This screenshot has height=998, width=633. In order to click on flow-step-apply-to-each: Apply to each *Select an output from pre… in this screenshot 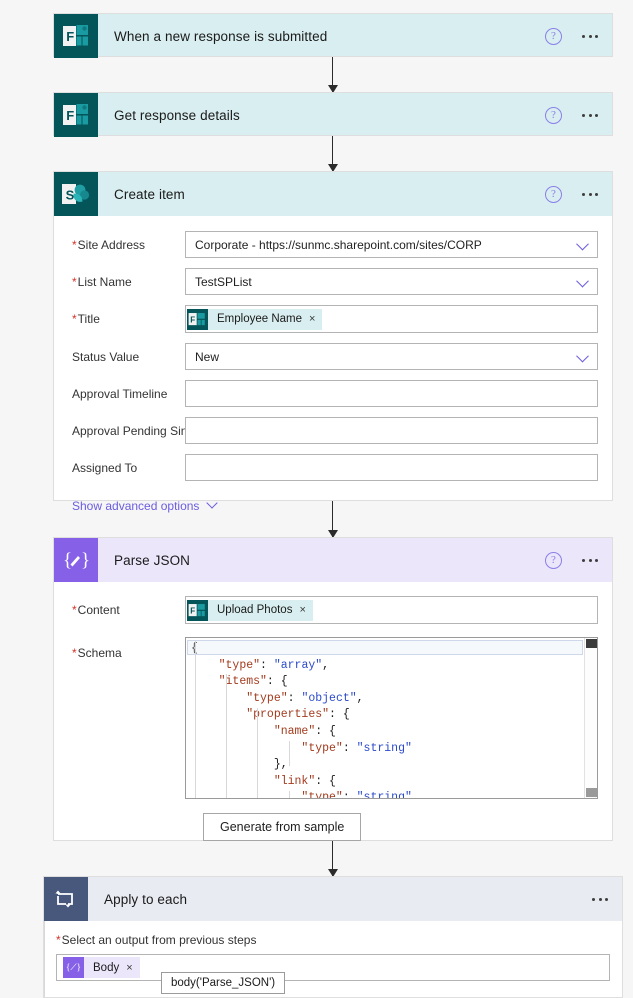, I will do `click(333, 937)`.